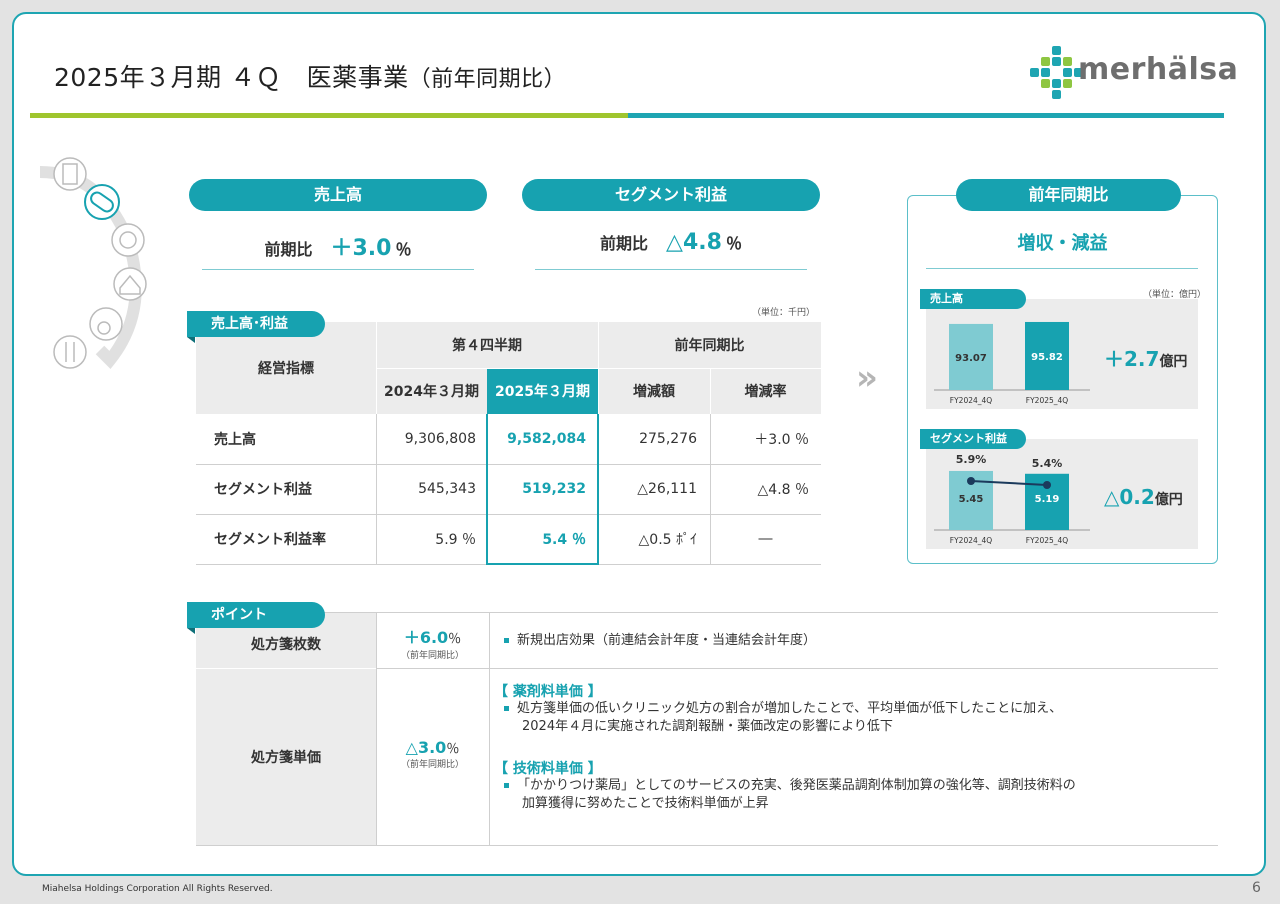  I want to click on kpi-sales: 前期比 ＋3.0 ％, so click(338, 248).